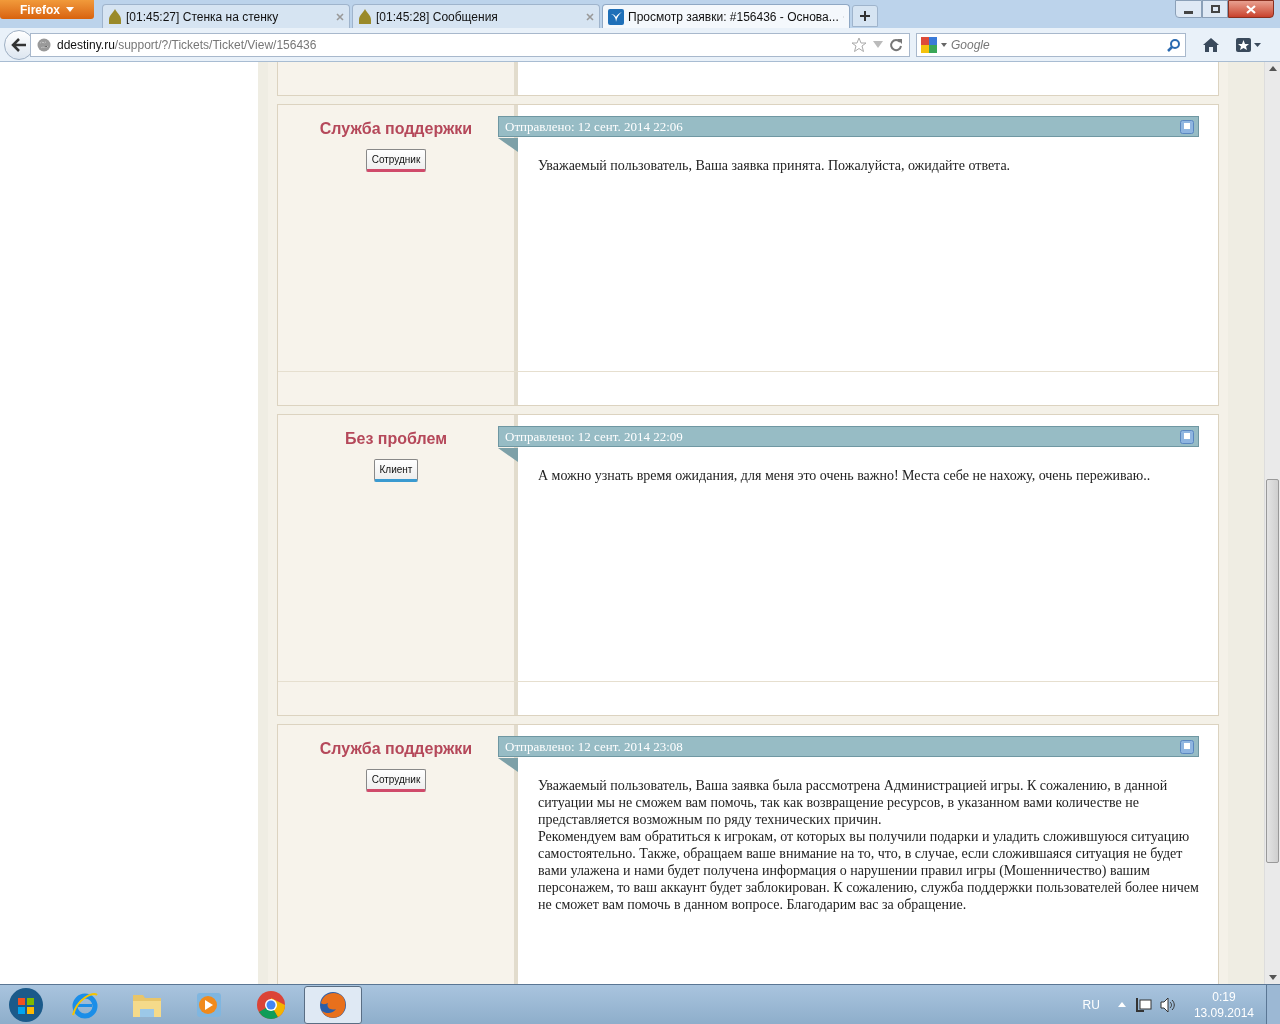 Image resolution: width=1280 pixels, height=1024 pixels. Describe the element at coordinates (1223, 1012) in the screenshot. I see `clock-date: 13.09.2014` at that location.